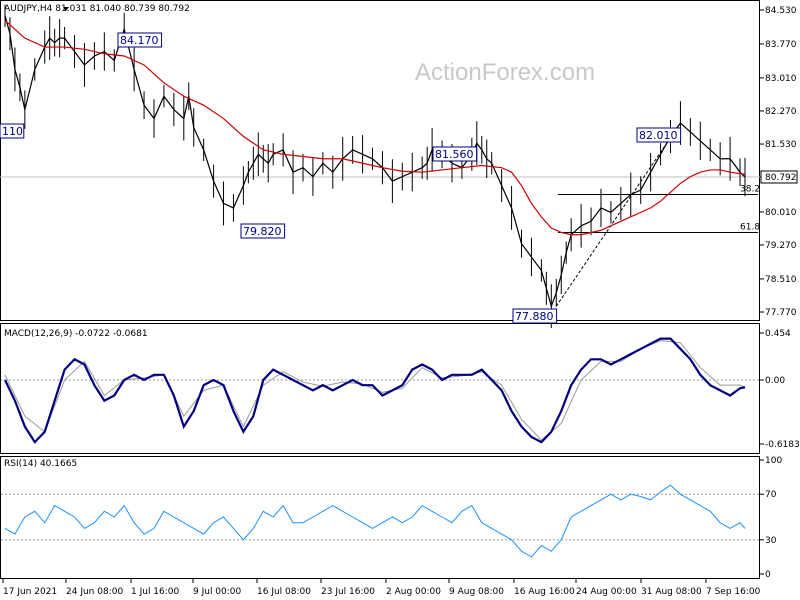 The width and height of the screenshot is (800, 600). What do you see at coordinates (671, 592) in the screenshot?
I see `time-tick-label: 31 Aug 08:00` at bounding box center [671, 592].